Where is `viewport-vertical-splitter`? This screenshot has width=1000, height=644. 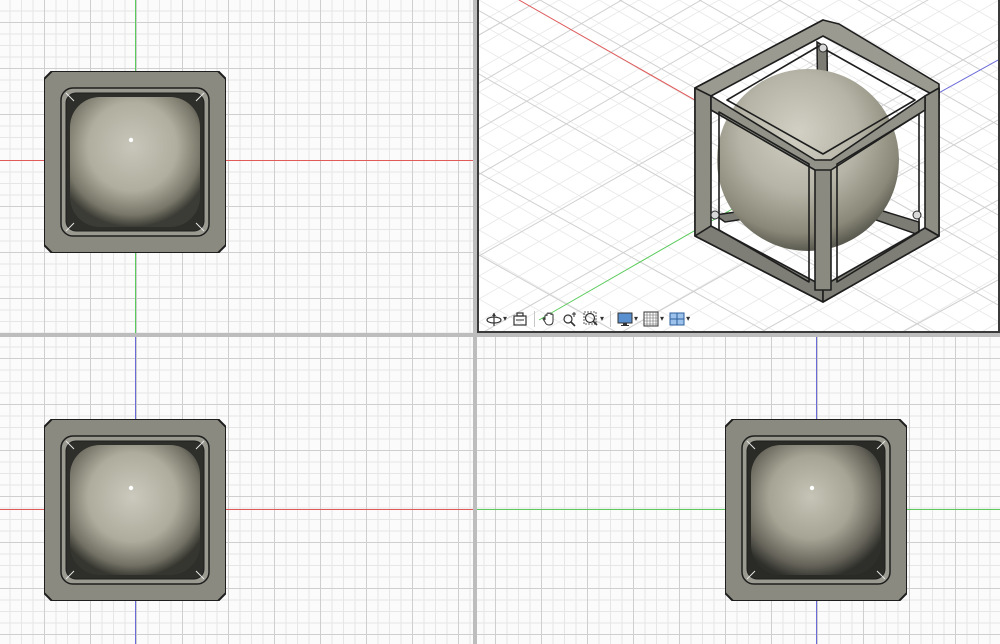
viewport-vertical-splitter is located at coordinates (475, 322).